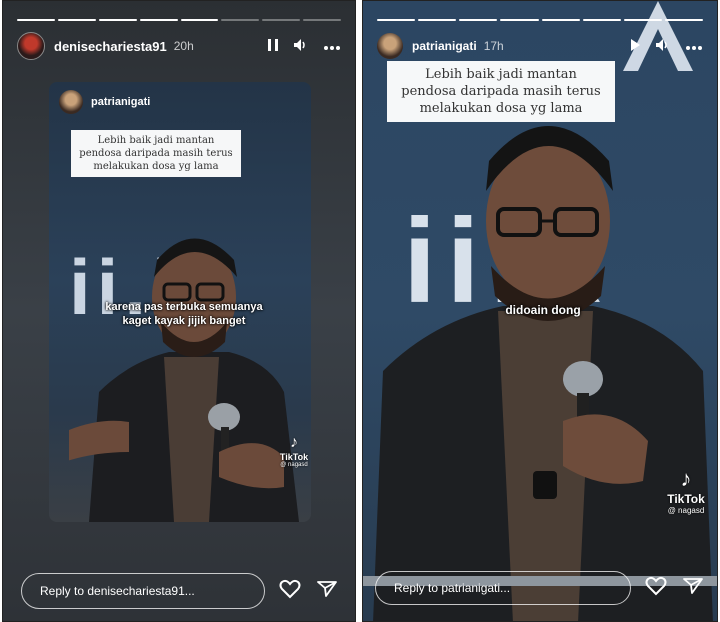 The width and height of the screenshot is (720, 622). I want to click on story-header: patrianigati 17h, so click(540, 46).